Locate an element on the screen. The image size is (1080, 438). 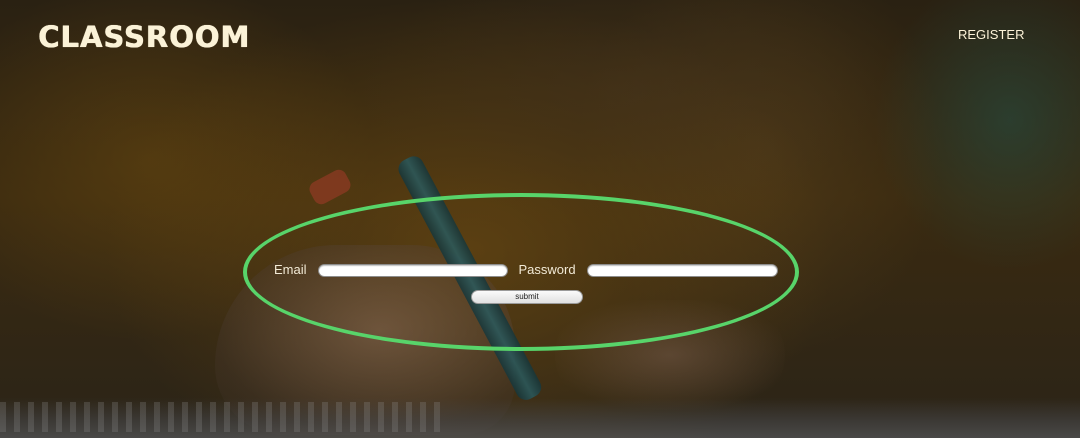
register-link: REGISTER is located at coordinates (991, 34).